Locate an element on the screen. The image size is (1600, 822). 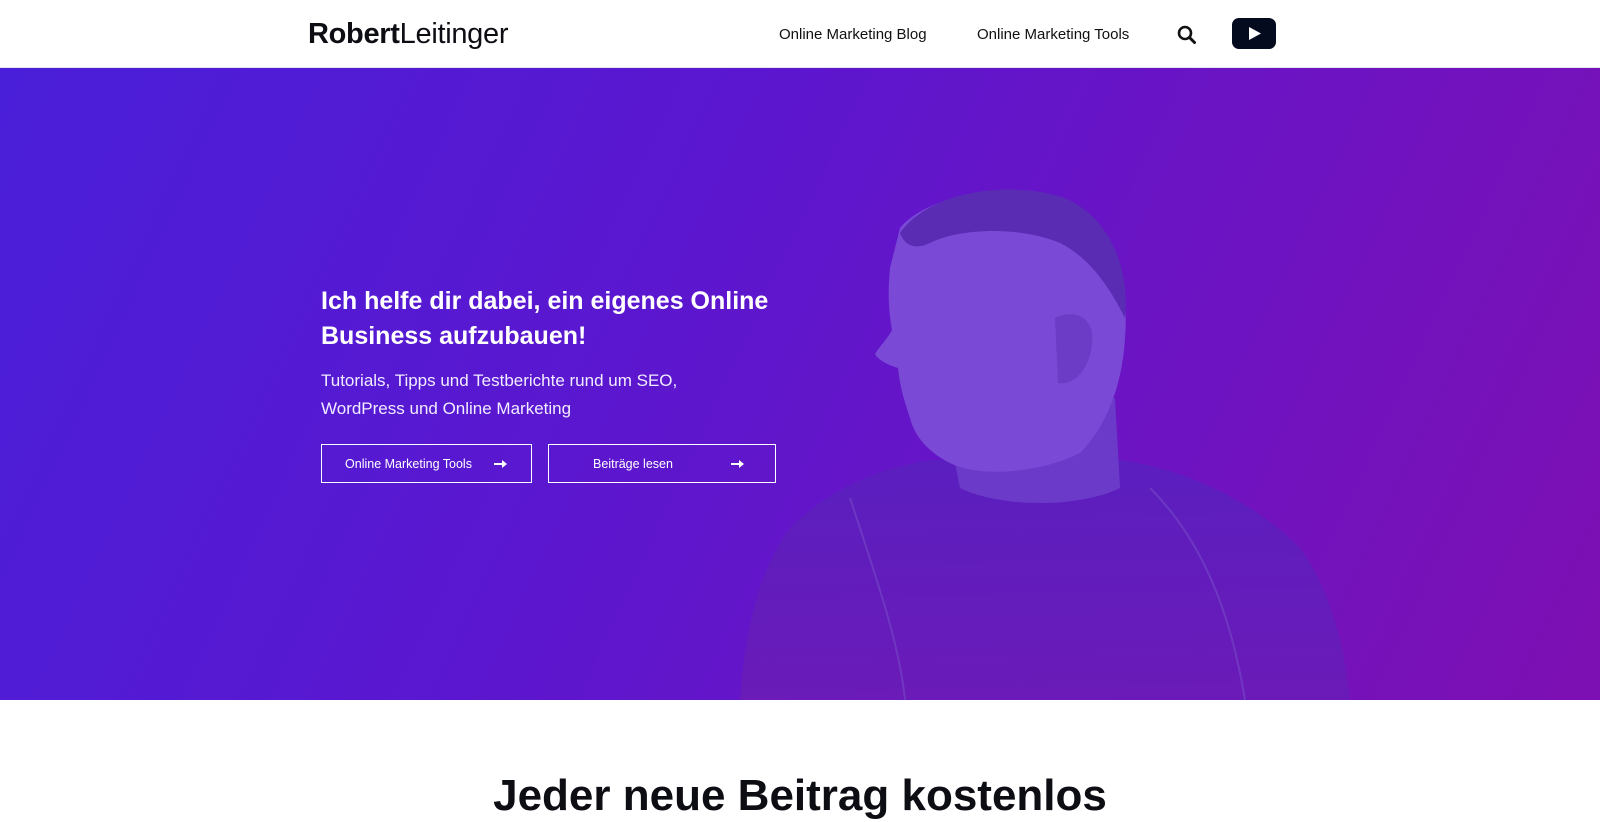
youtube-play-icon is located at coordinates (1255, 33).